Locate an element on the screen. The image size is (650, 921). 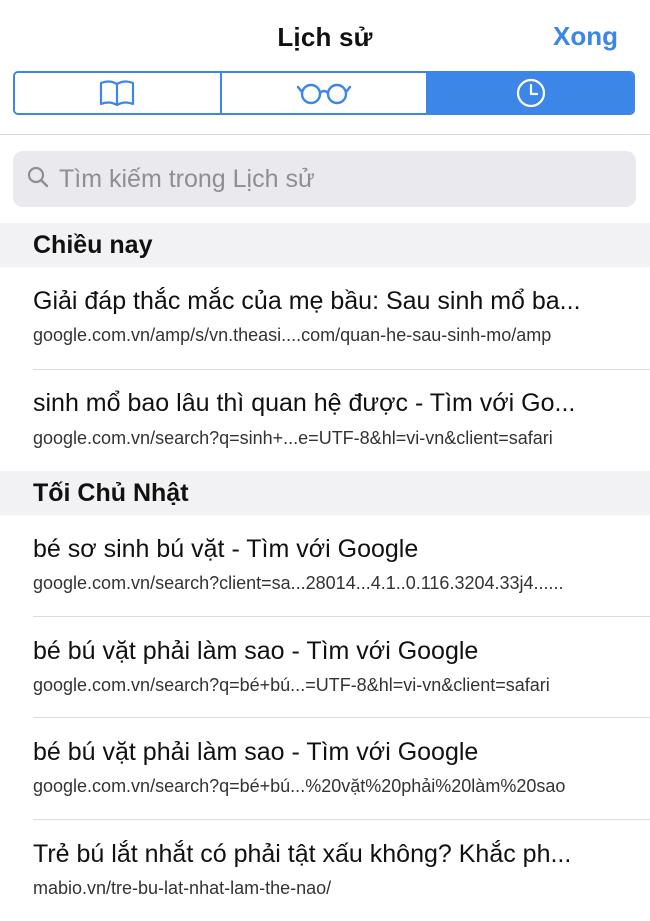
tab-reading-list is located at coordinates (325, 93).